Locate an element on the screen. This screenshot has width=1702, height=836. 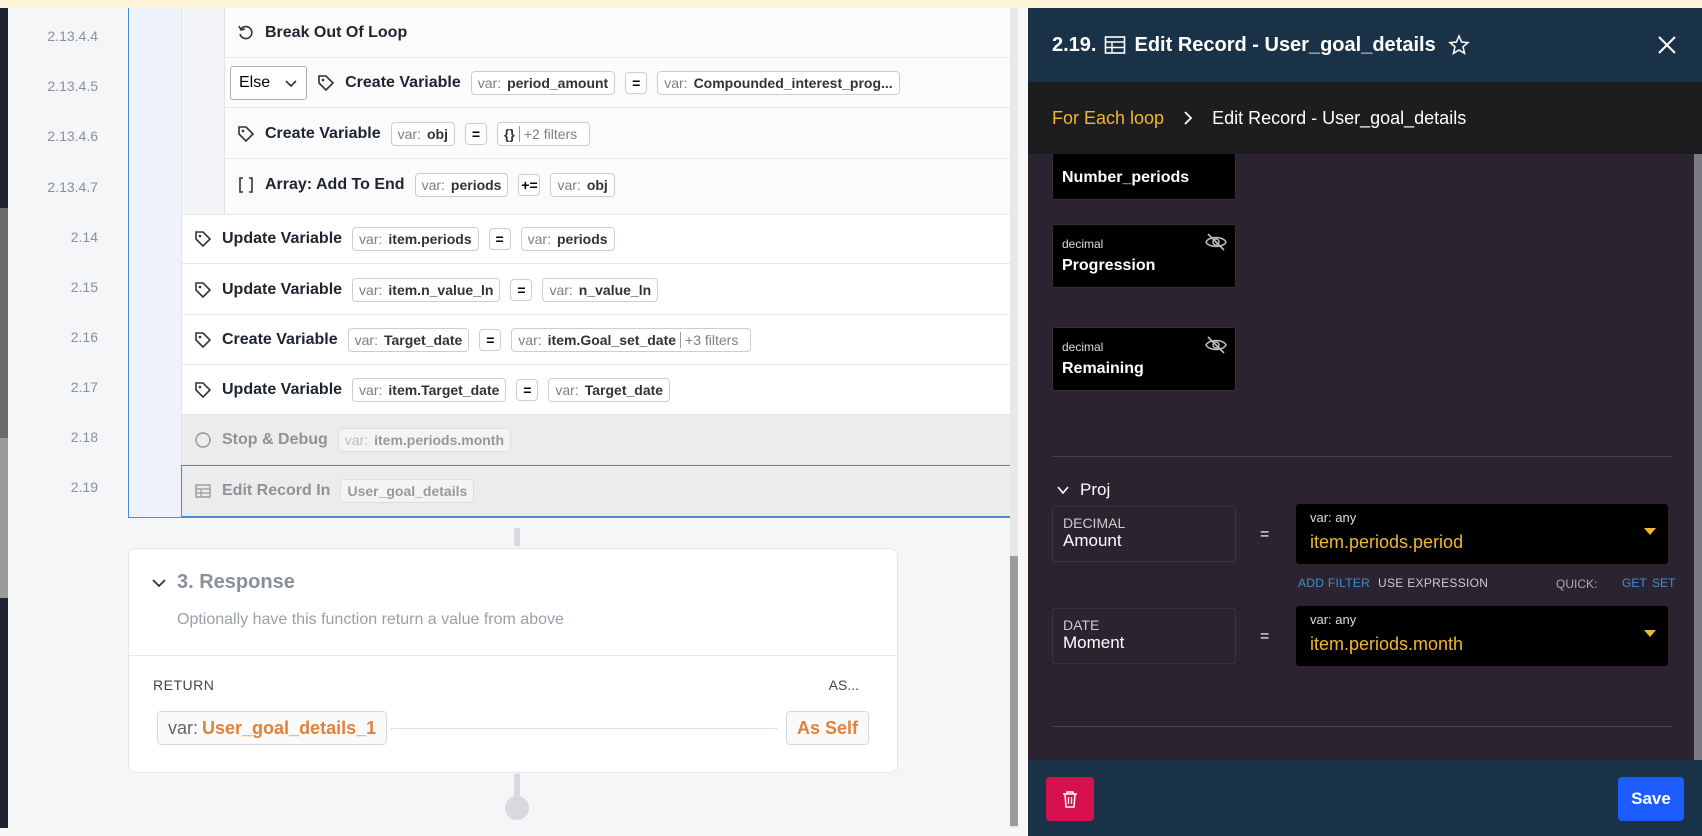
line-number: 2.15 is located at coordinates (84, 287).